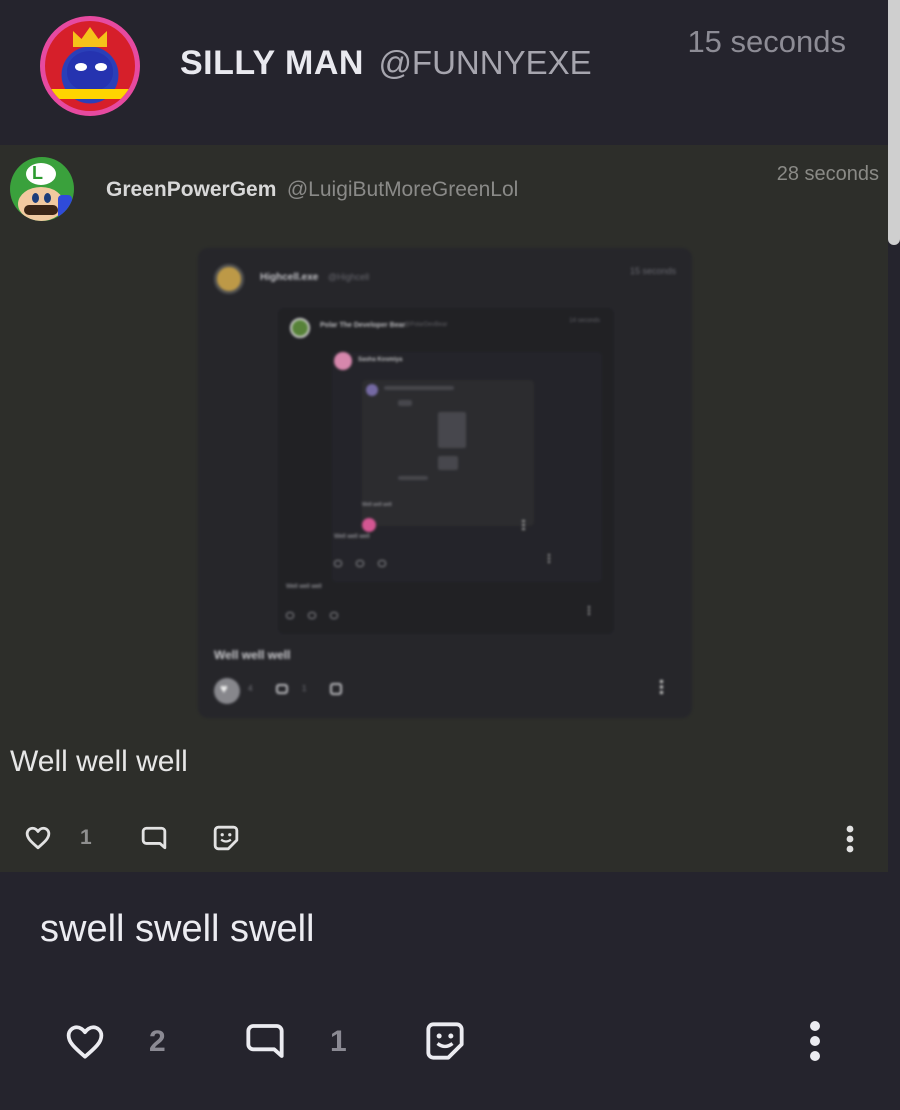 Image resolution: width=900 pixels, height=1110 pixels. What do you see at coordinates (99, 761) in the screenshot?
I see `quoted-post-text: Well well well` at bounding box center [99, 761].